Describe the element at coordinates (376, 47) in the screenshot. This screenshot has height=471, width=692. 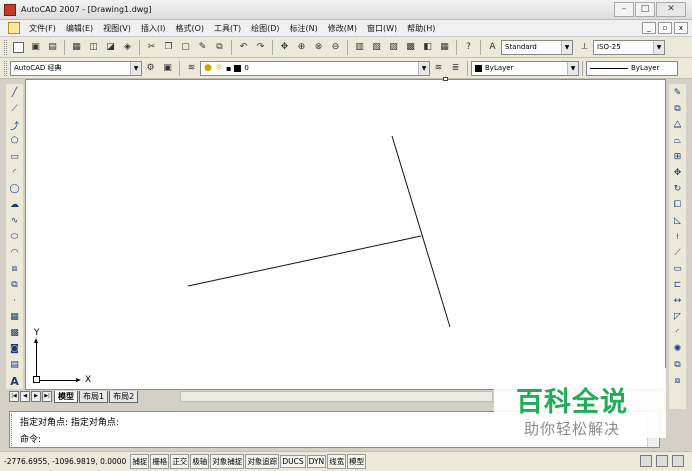
I see `design-center-icon: ▧` at that location.